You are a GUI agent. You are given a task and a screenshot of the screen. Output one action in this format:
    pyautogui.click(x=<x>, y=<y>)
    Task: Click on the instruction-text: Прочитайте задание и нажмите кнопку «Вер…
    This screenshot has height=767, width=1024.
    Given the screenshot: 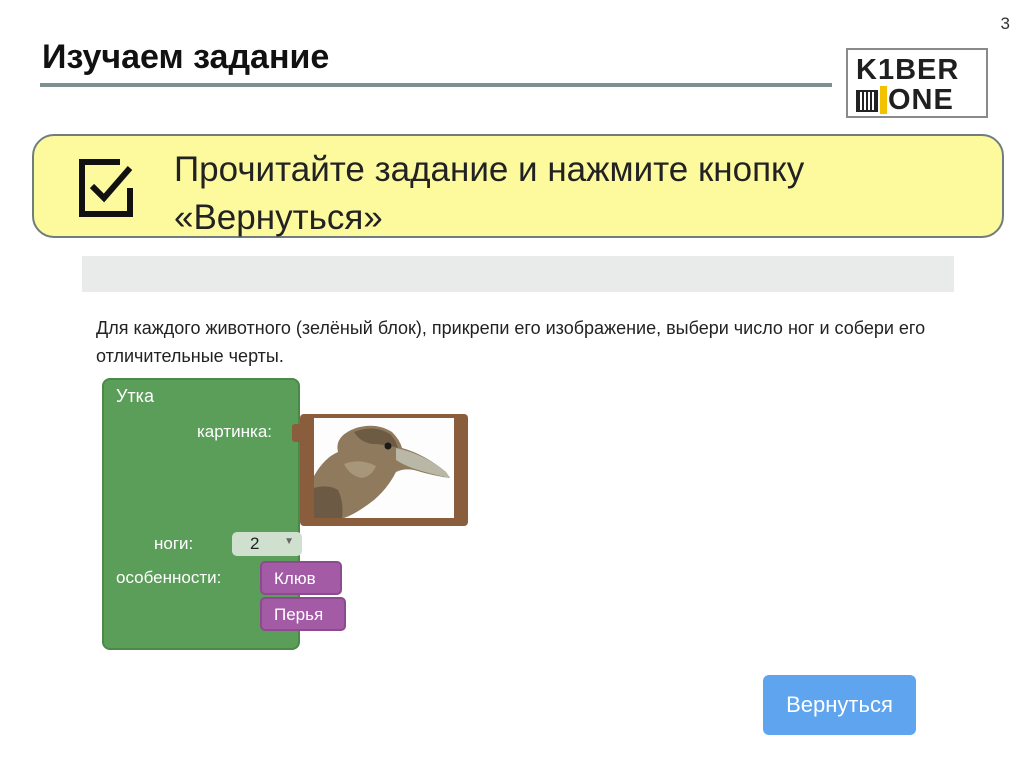 What is the action you would take?
    pyautogui.click(x=564, y=194)
    